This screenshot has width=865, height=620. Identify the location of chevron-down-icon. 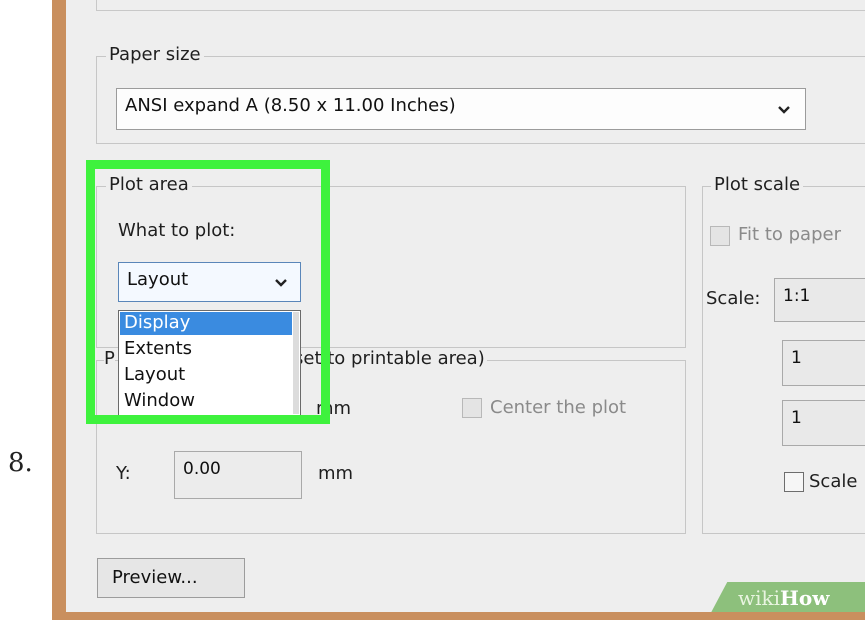
(784, 110).